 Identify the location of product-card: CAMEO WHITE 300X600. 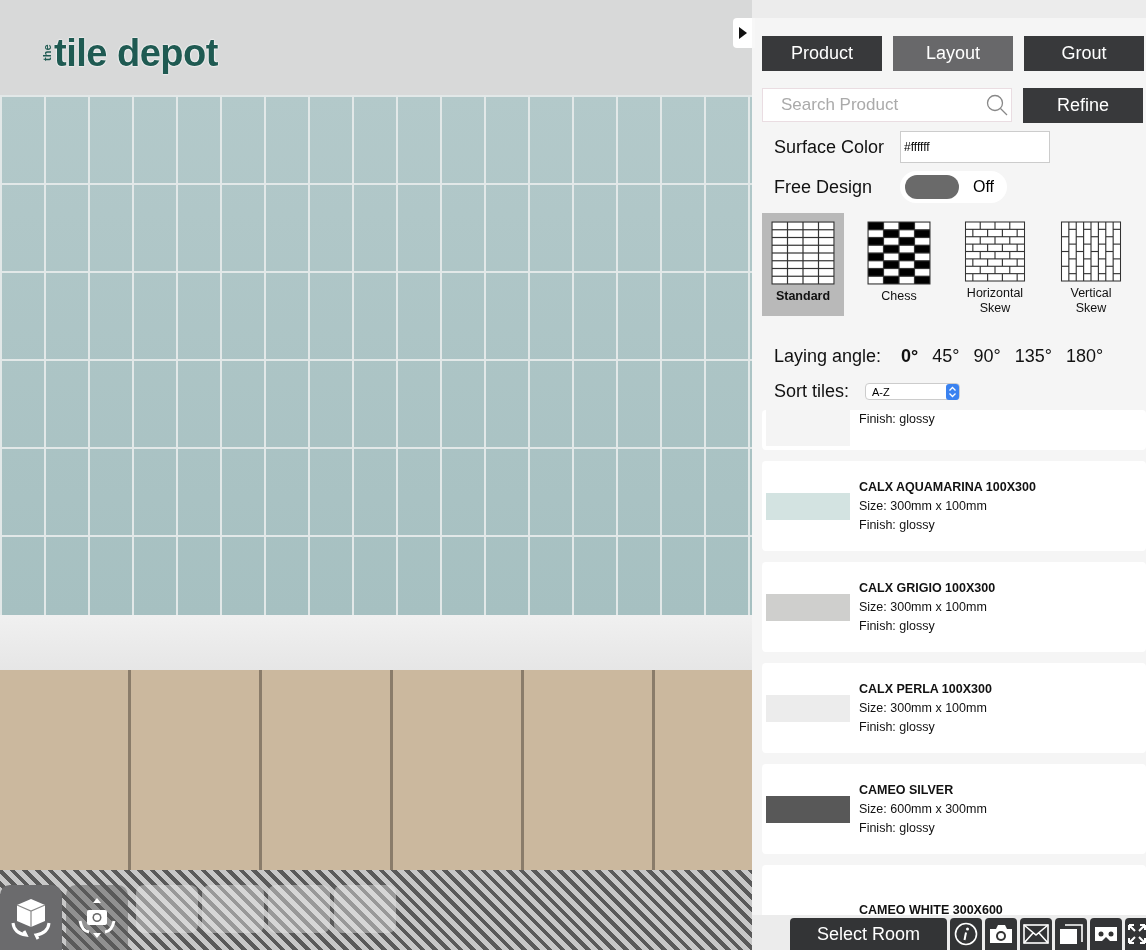
(954, 890).